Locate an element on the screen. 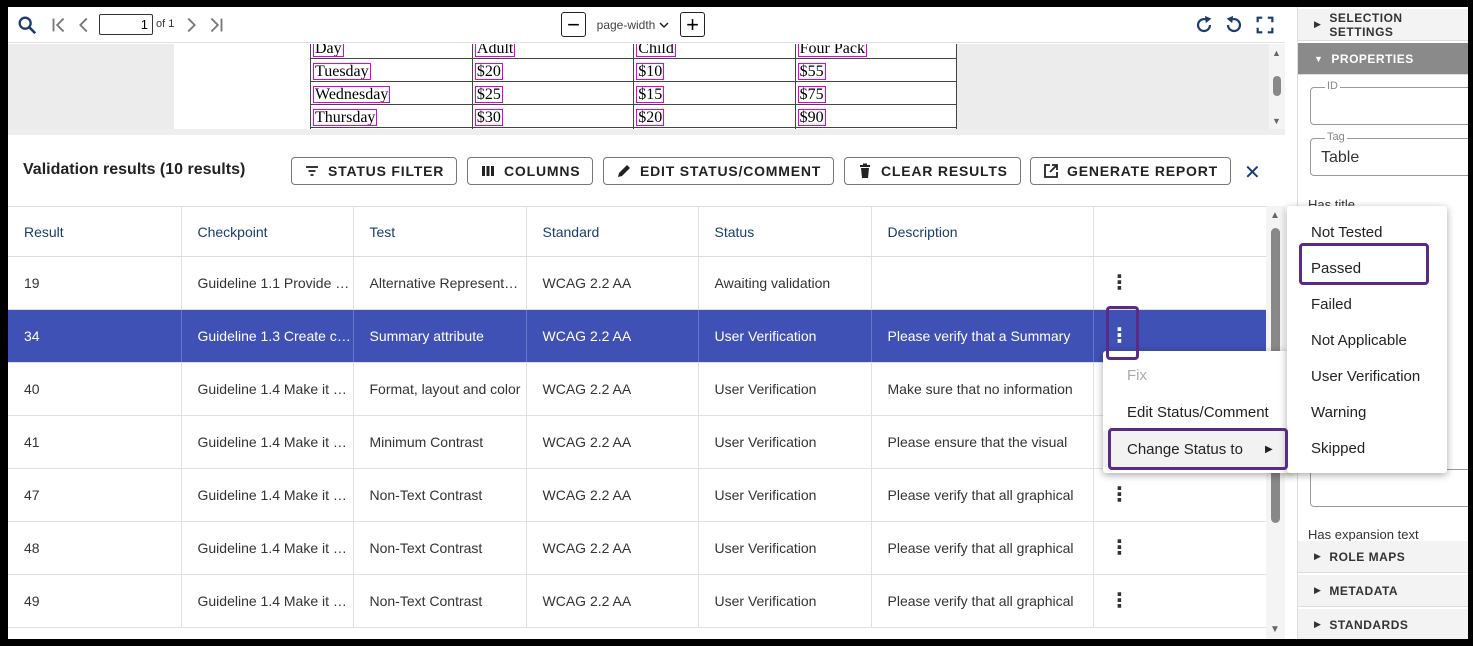 This screenshot has height=646, width=1473. selection-settings-section: ▶ SELECTION SETTINGS is located at coordinates (1383, 25).